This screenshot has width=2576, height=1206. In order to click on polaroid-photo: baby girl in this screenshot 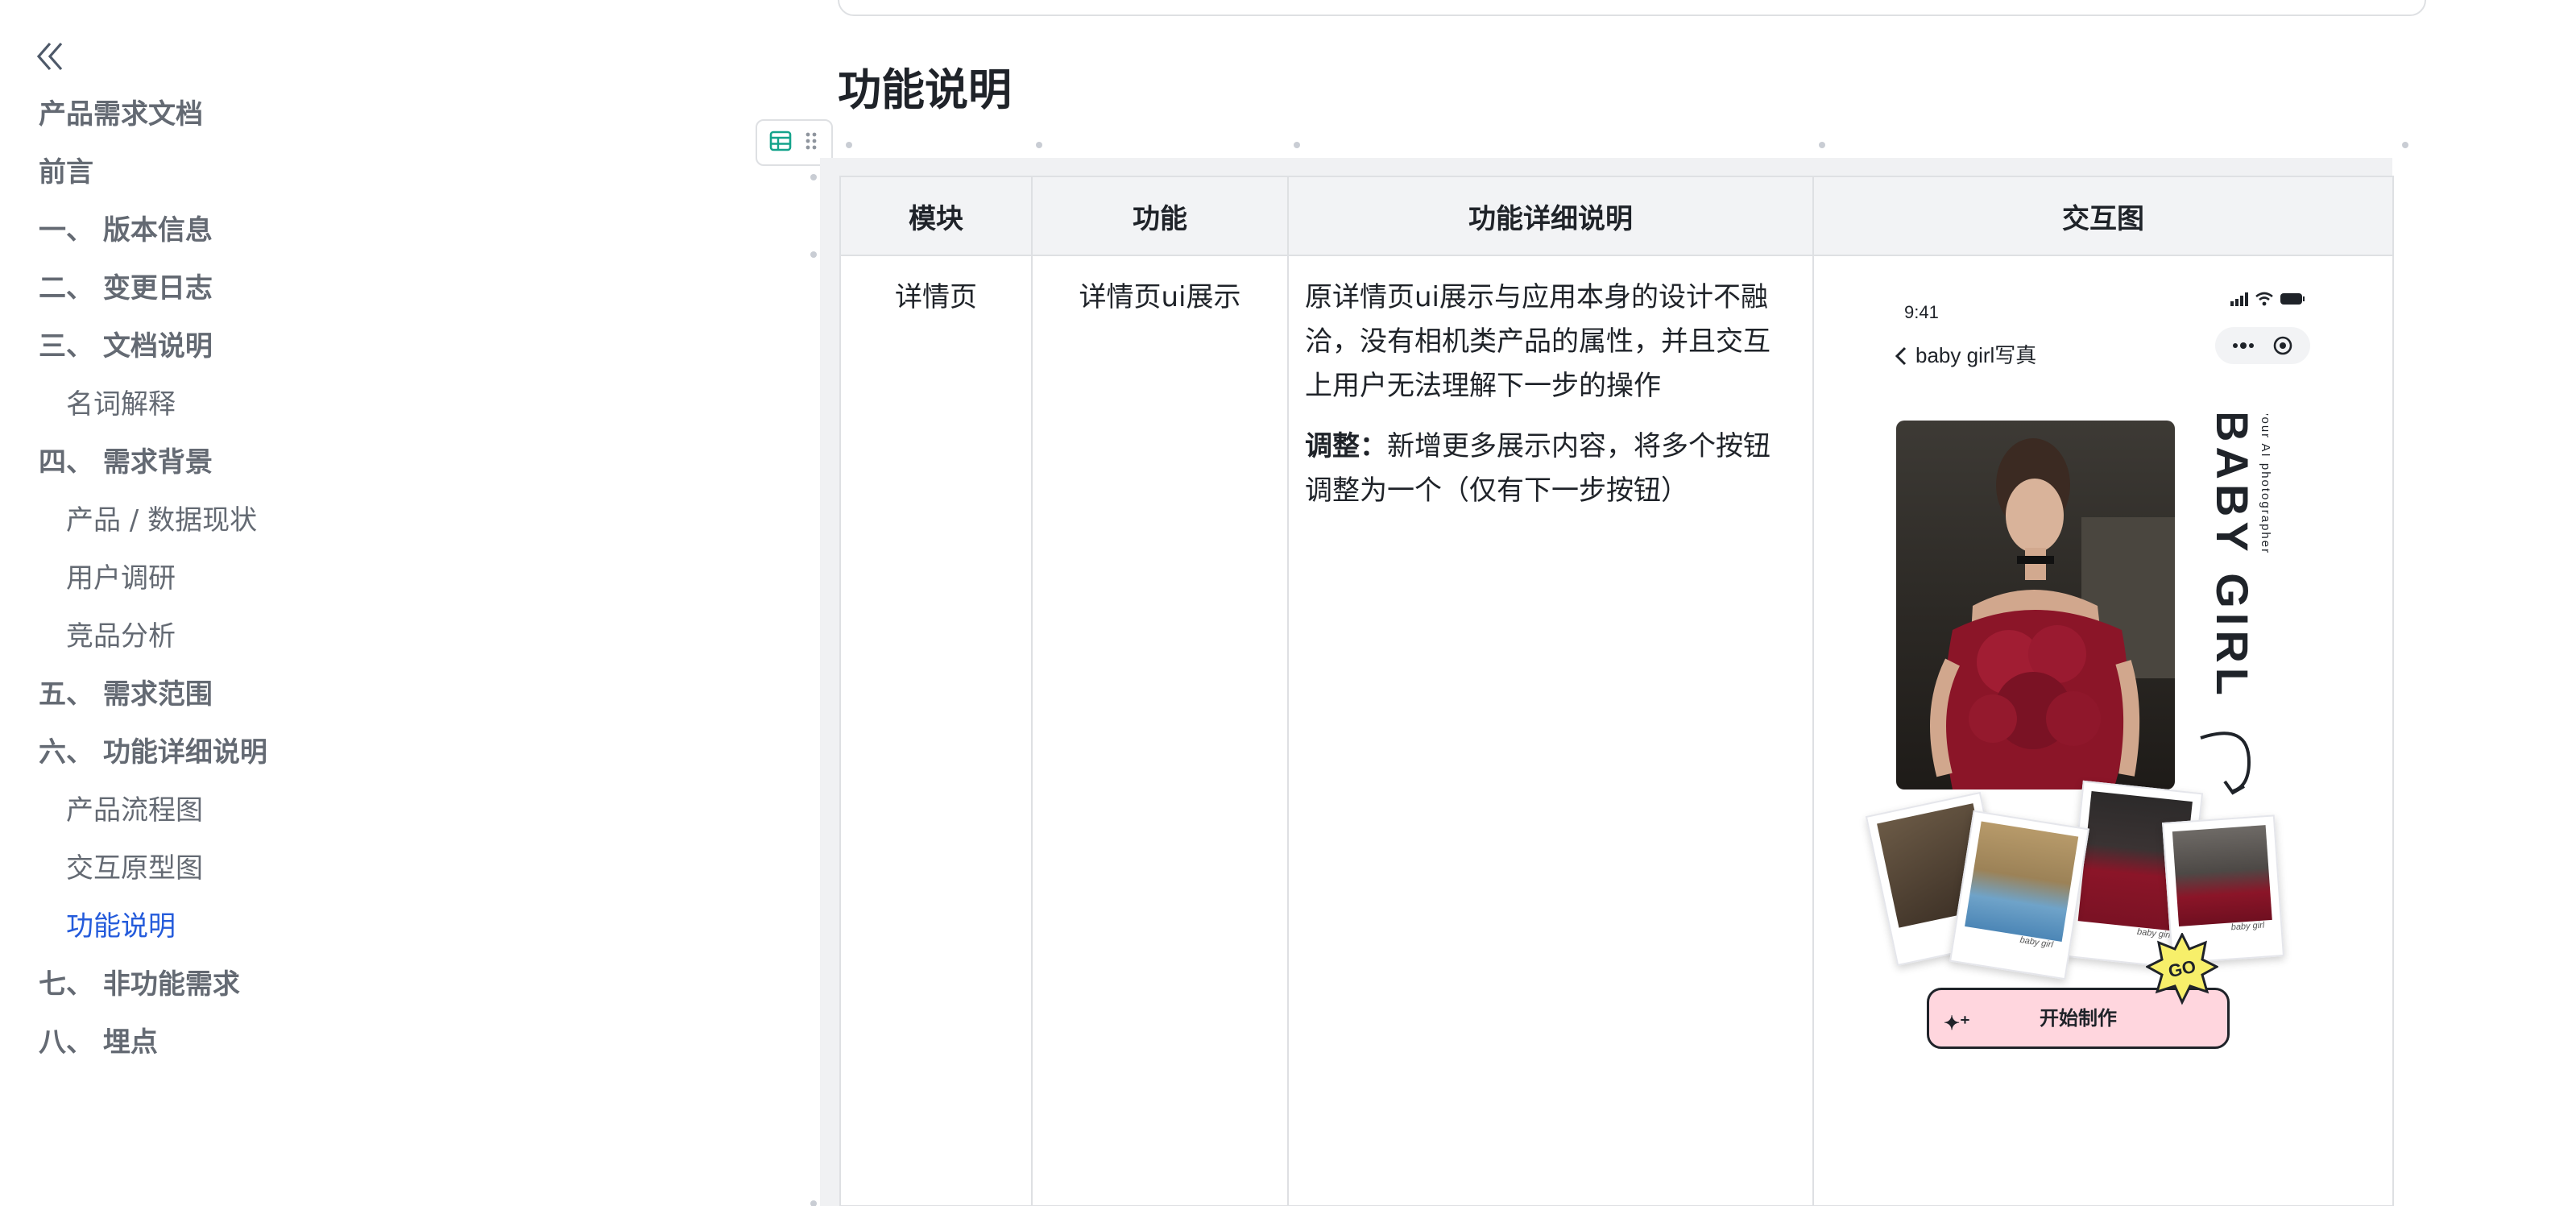, I will do `click(2019, 895)`.